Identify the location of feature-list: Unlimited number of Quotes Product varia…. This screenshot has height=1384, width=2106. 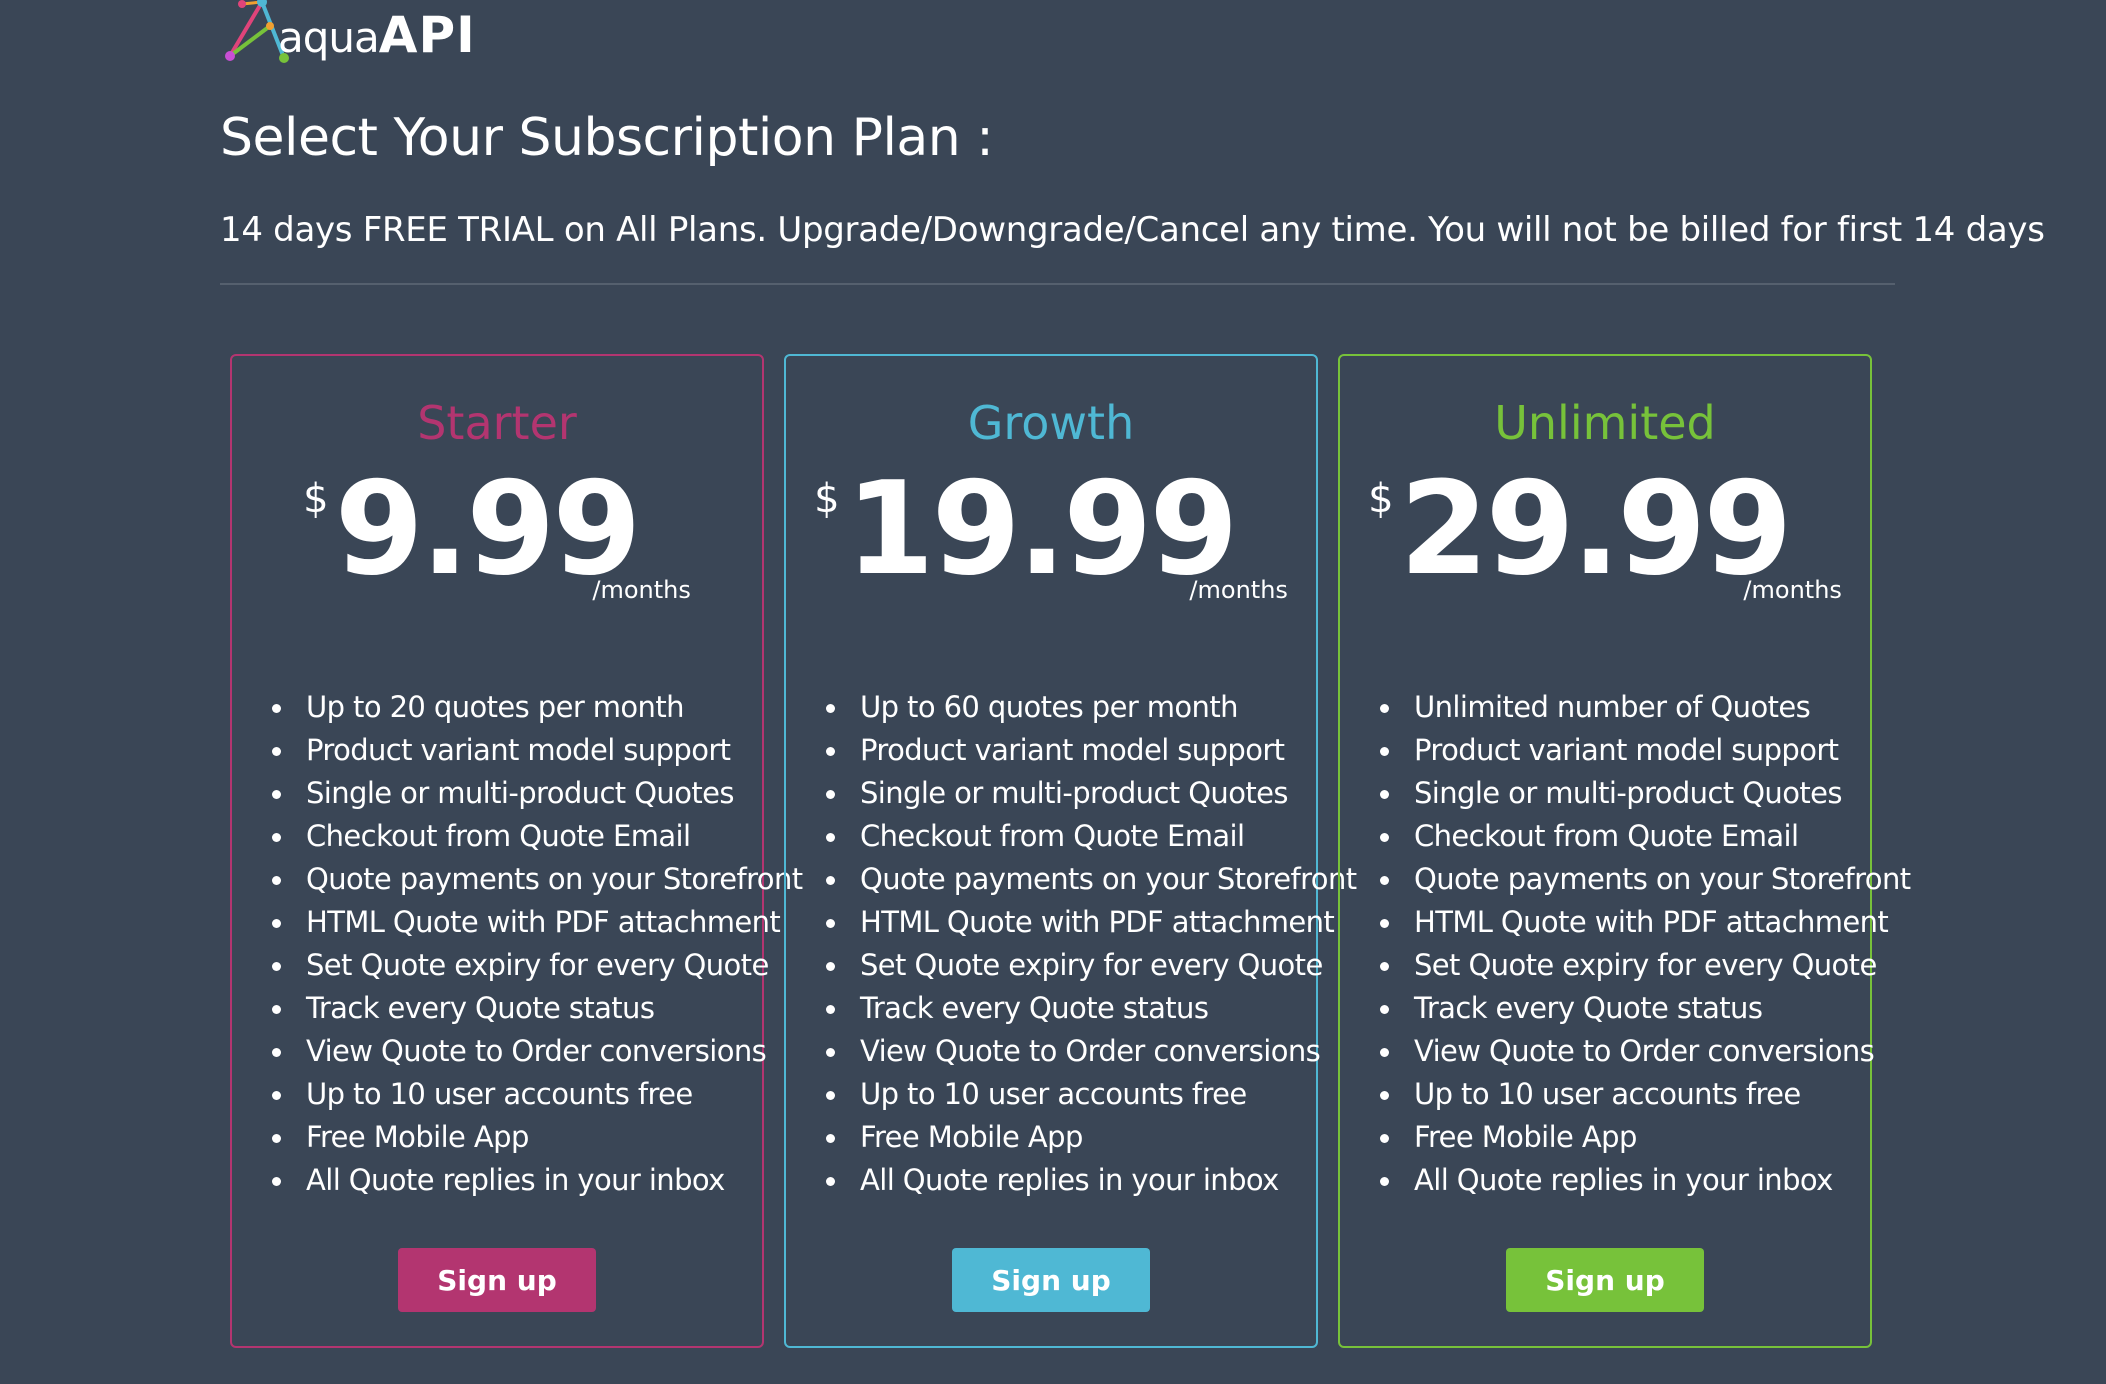
(1636, 944).